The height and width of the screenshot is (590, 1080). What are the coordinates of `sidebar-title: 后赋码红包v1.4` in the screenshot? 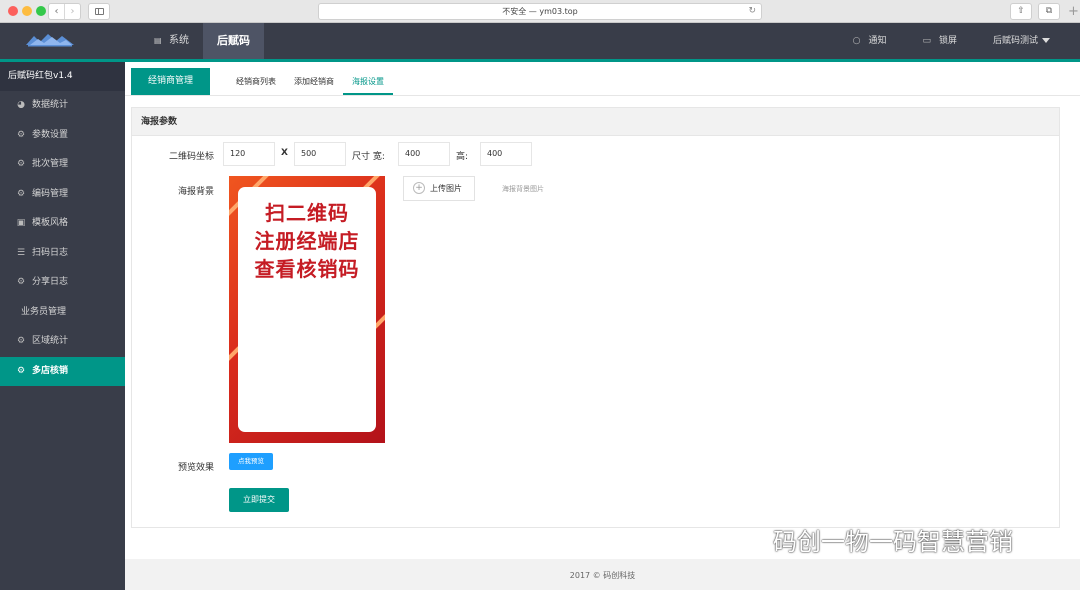 It's located at (62, 76).